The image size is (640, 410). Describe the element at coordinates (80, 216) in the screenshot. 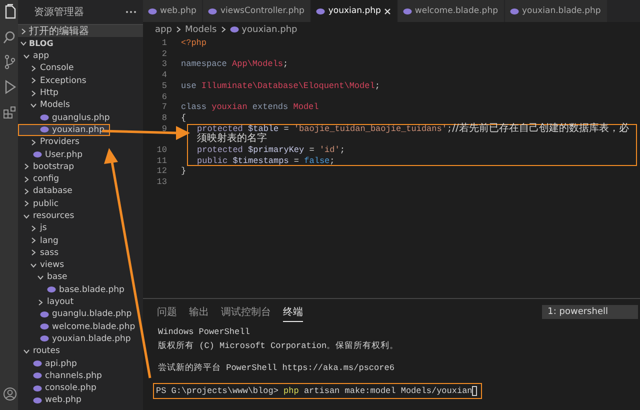

I see `tree-item: resources` at that location.